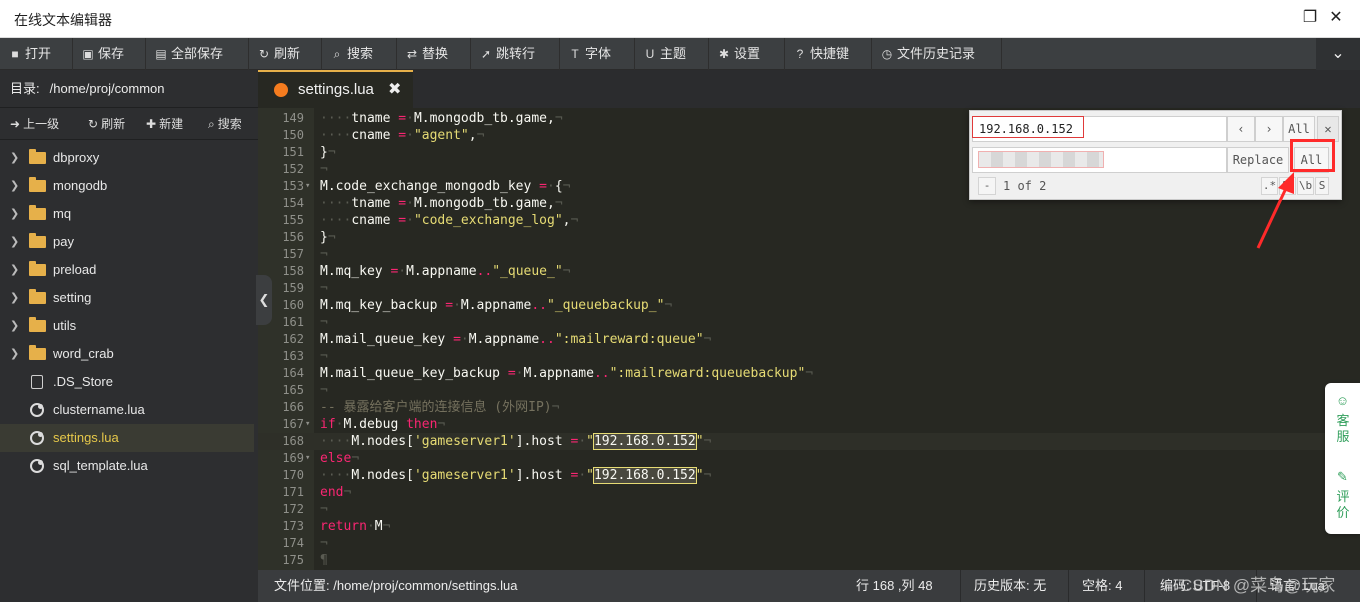 This screenshot has height=602, width=1360. What do you see at coordinates (699, 475) in the screenshot?
I see `code-token: "` at bounding box center [699, 475].